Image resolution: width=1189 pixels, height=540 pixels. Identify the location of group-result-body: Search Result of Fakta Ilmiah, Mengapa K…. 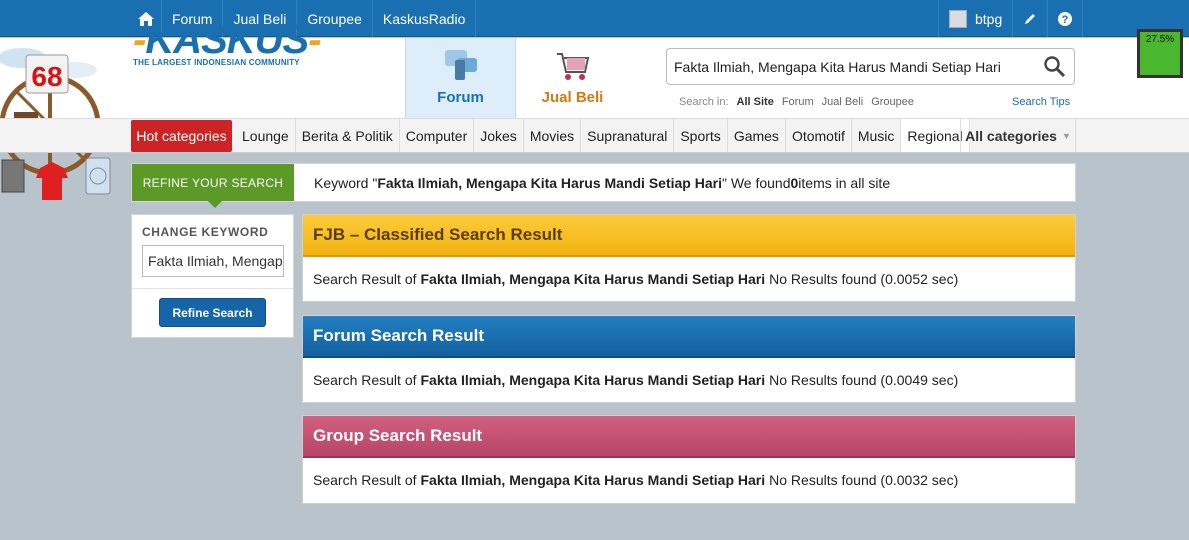
(689, 480).